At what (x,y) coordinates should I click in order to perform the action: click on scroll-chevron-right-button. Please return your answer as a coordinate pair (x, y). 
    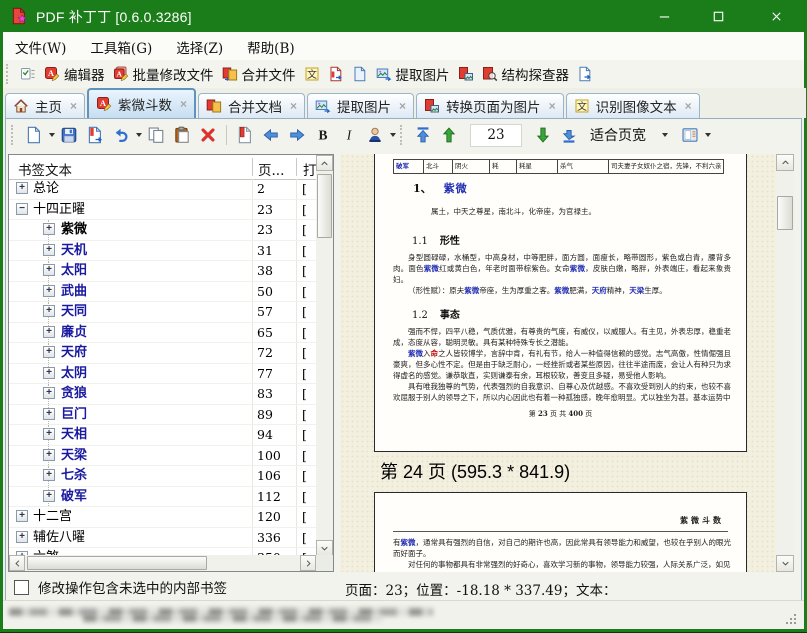
    Looking at the image, I should click on (308, 563).